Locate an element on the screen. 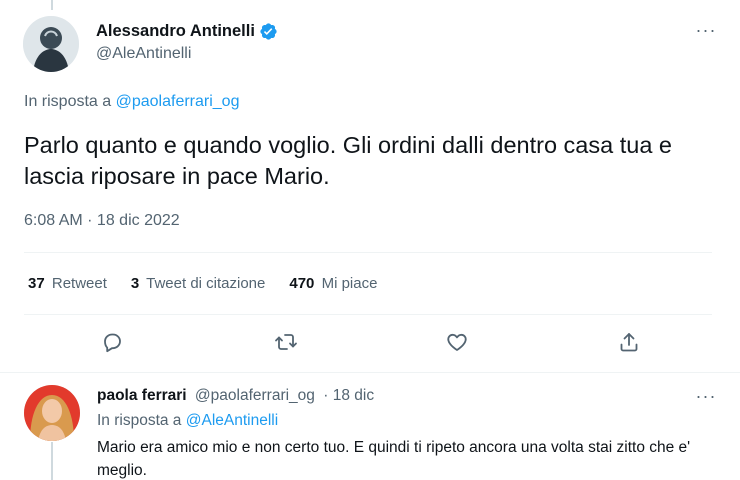  replying-to-link: @paolaferrari_og is located at coordinates (178, 101).